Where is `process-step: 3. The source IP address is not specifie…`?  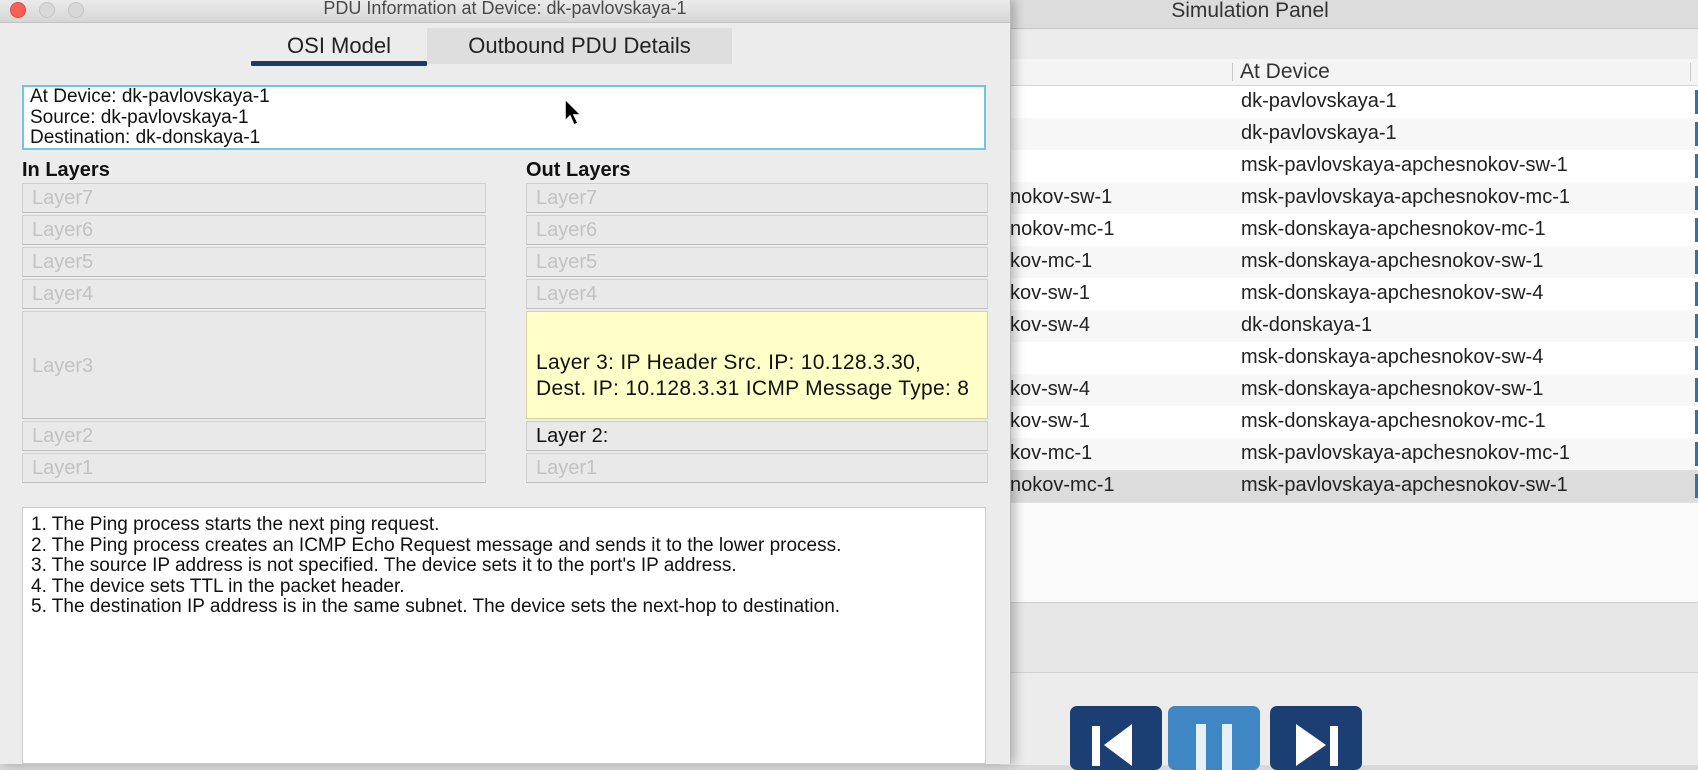 process-step: 3. The source IP address is not specifie… is located at coordinates (384, 565).